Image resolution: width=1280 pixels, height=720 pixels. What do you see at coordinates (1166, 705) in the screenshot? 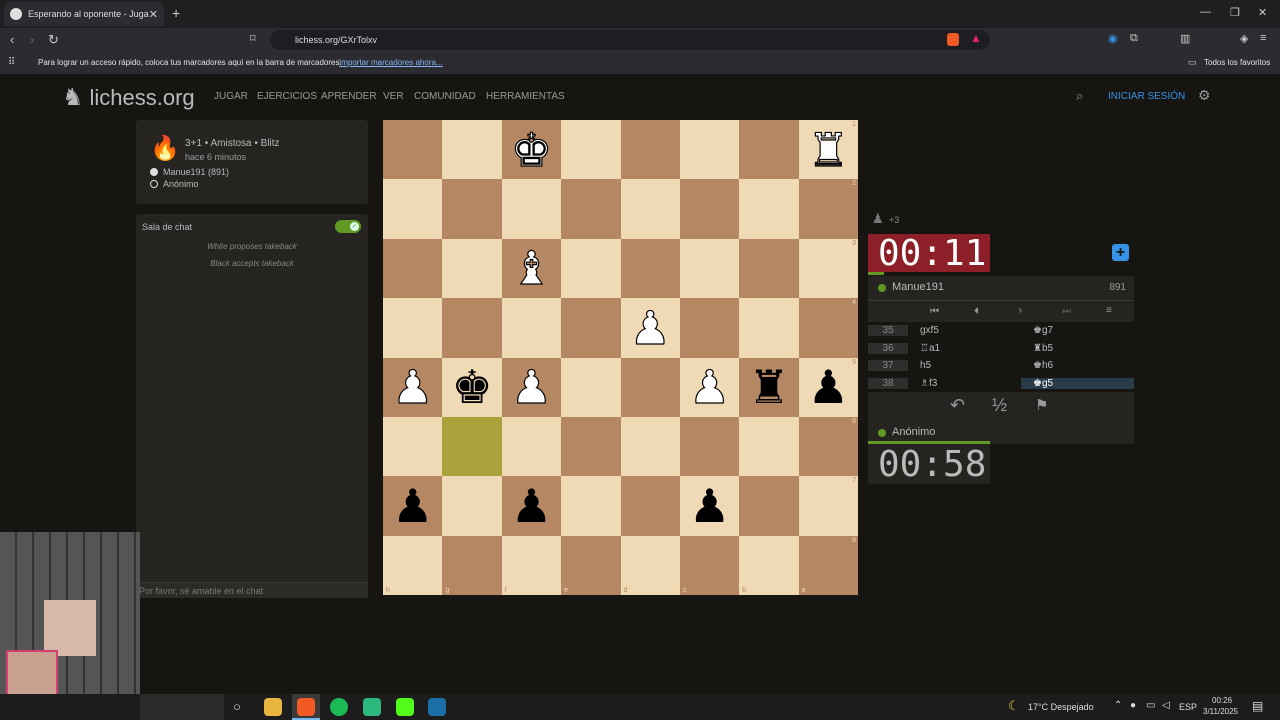
I see `volume-icon: ◁` at bounding box center [1166, 705].